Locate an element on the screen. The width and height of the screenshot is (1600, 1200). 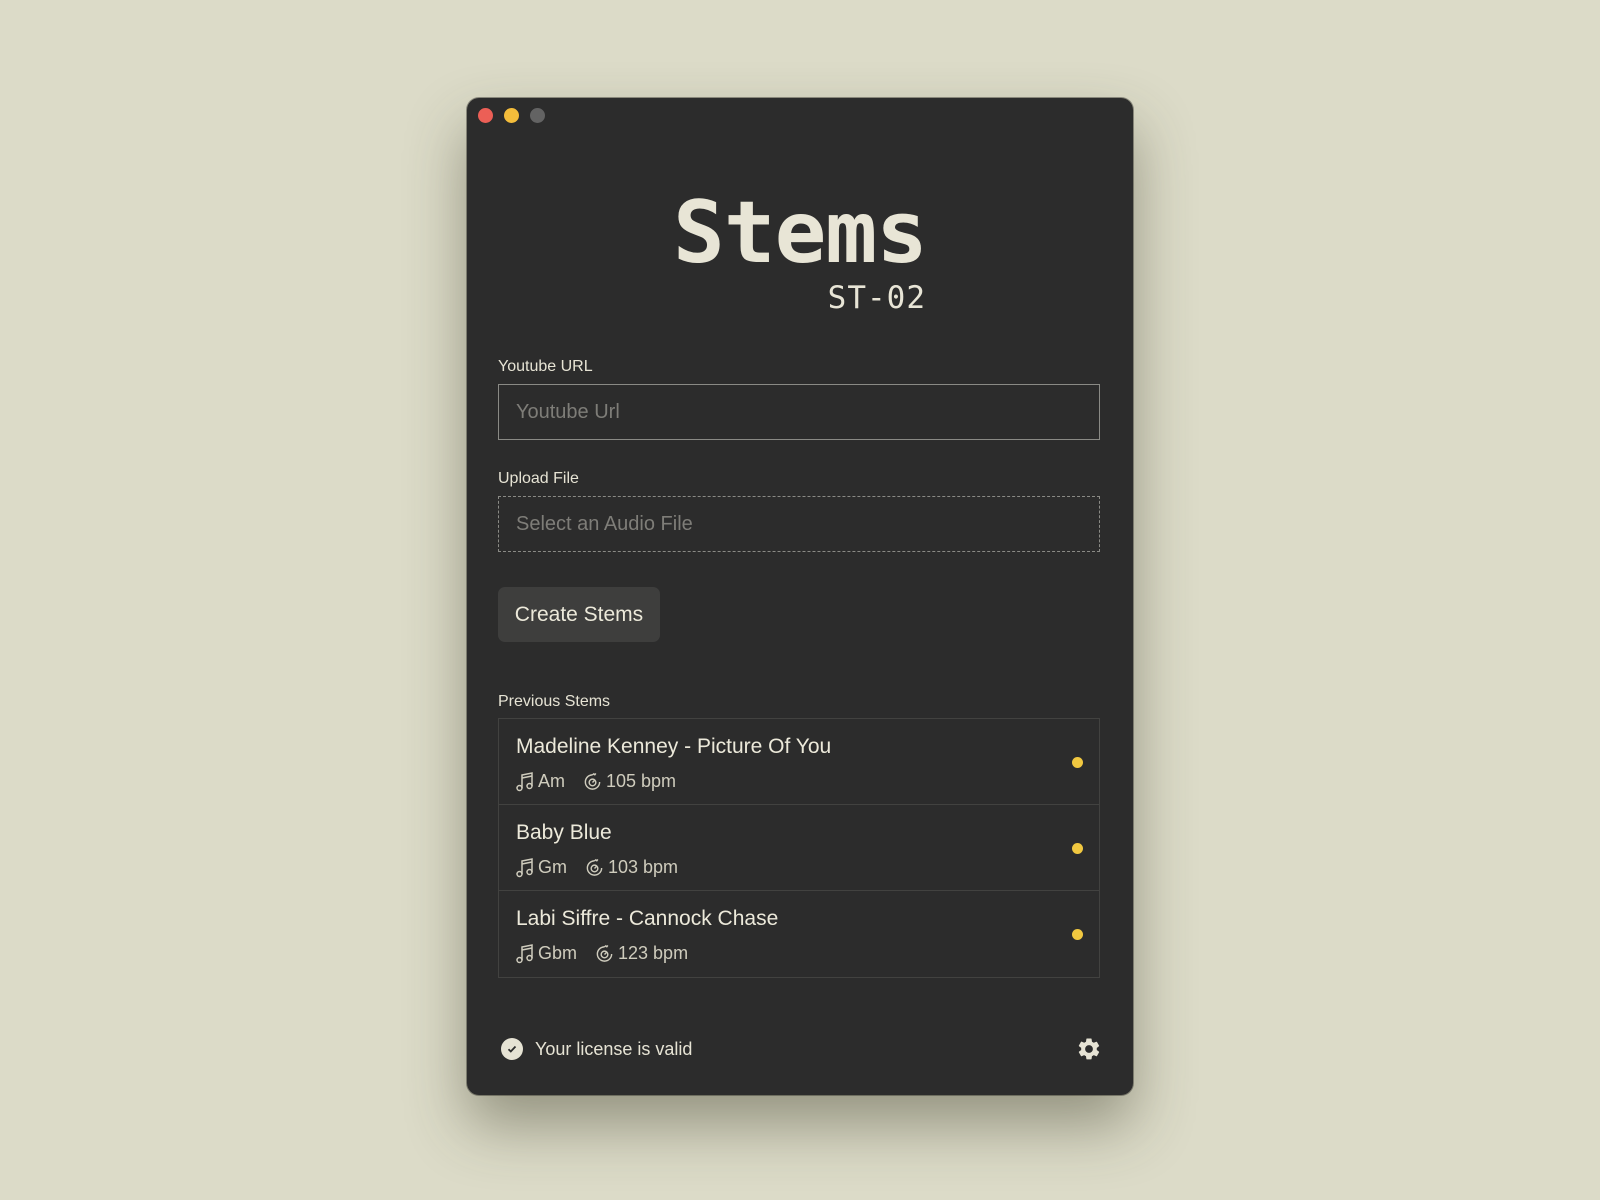
previous-stems-label: Previous Stems is located at coordinates (554, 701).